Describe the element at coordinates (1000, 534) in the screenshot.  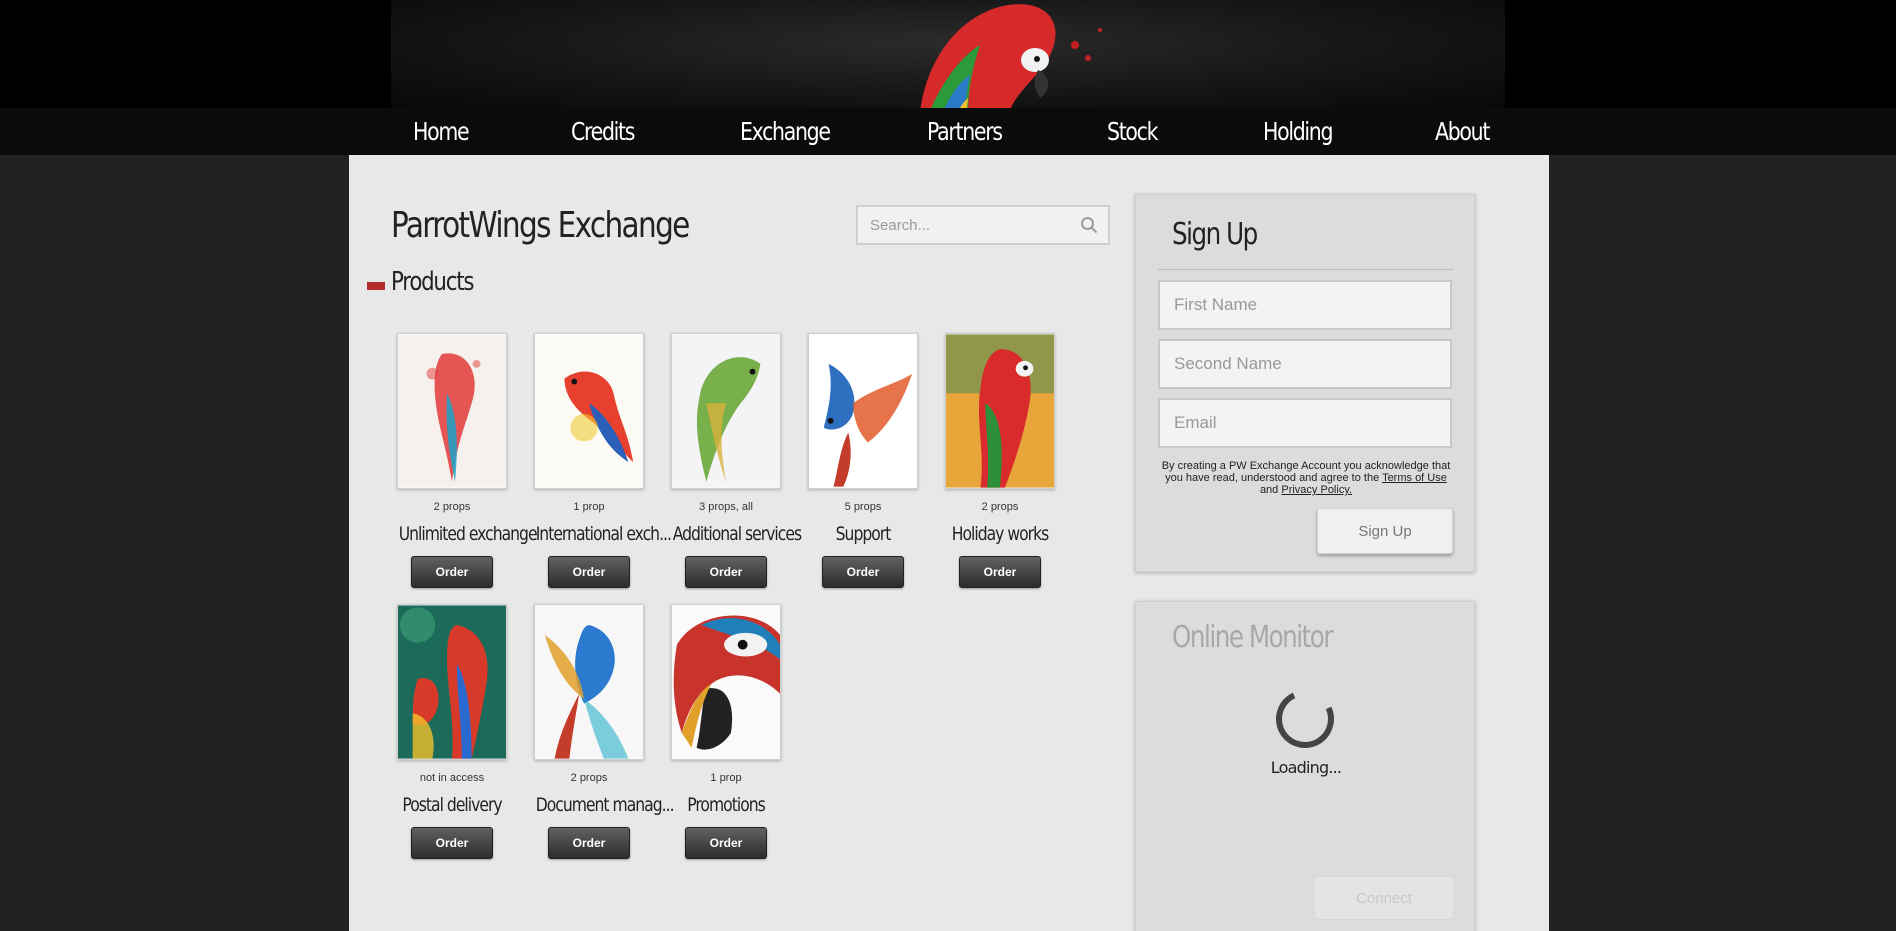
I see `product-name: Holiday works` at that location.